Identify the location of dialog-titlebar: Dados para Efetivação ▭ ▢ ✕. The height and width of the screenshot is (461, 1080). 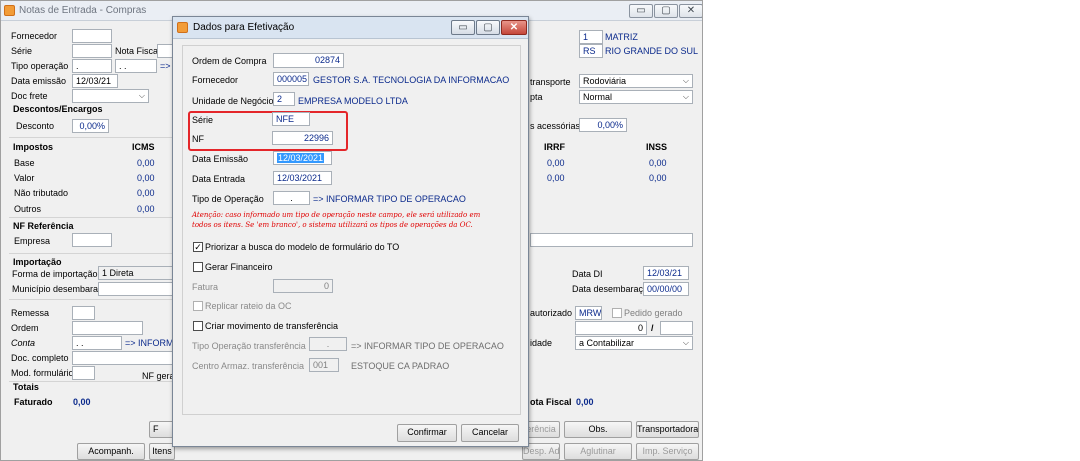
(350, 28).